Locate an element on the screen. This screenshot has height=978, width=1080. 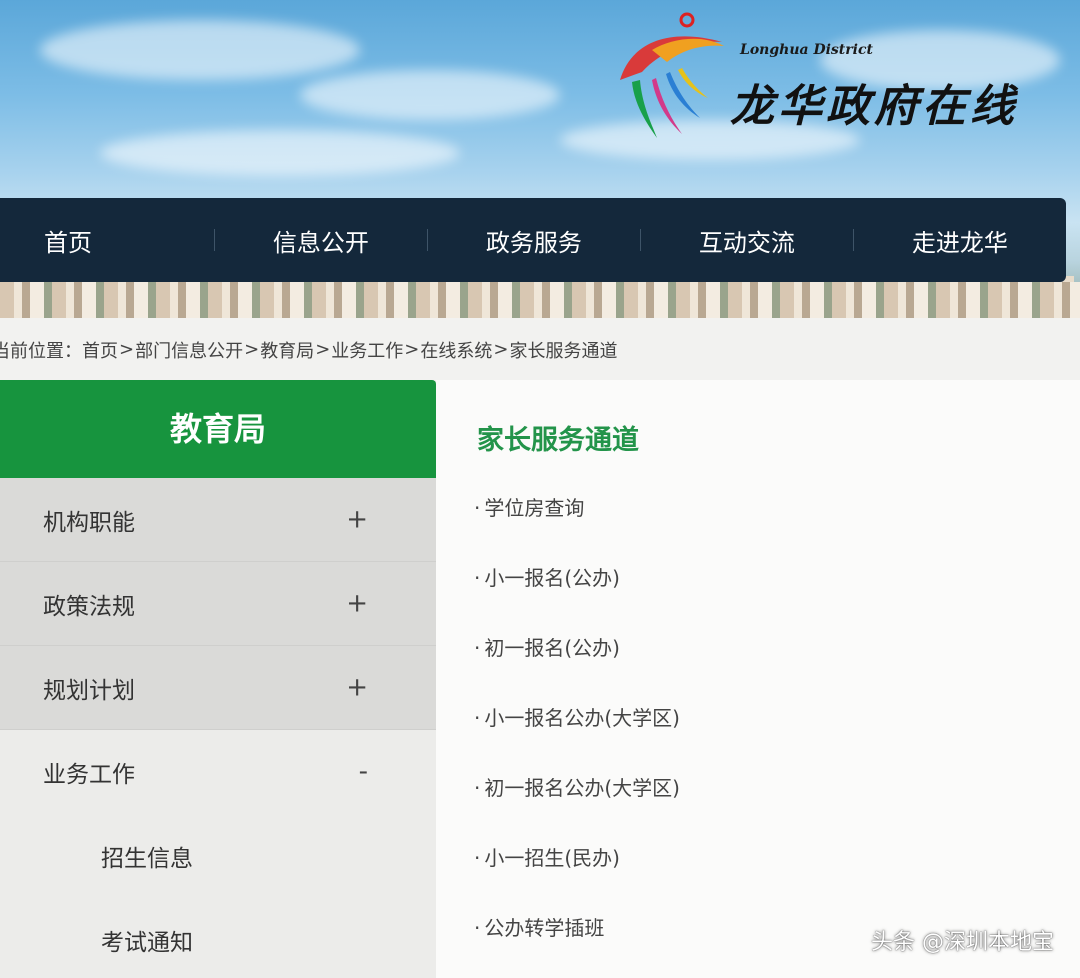
list-item: · 小一报名公办(大学区) is located at coordinates (577, 737).